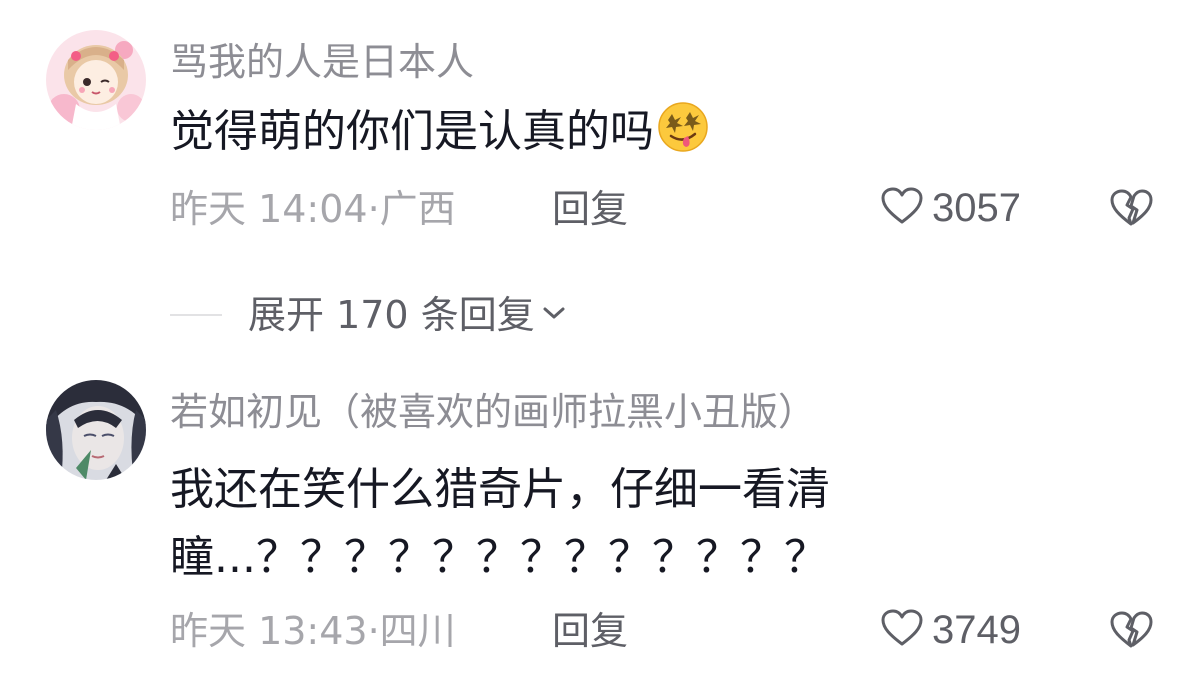 The image size is (1200, 692). I want to click on comment-content-line-2: 瞳...？？？？？？？？？？？？？, so click(499, 557).